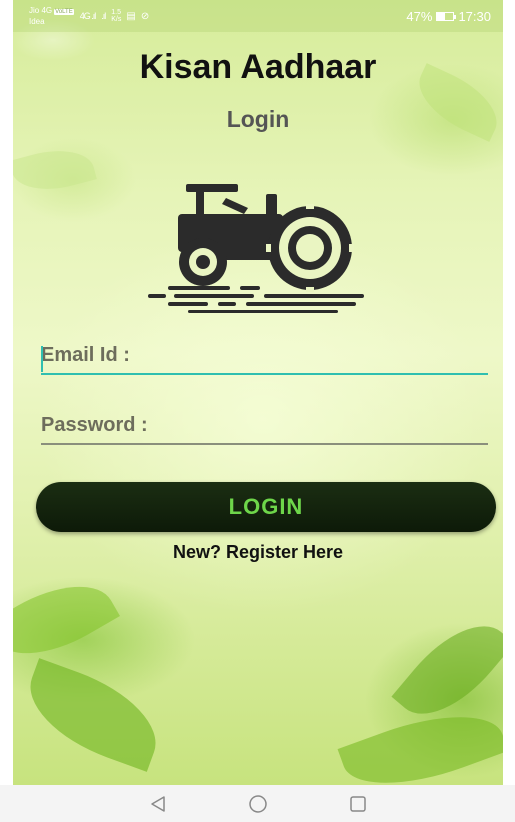 The image size is (515, 822). I want to click on tractor-icon, so click(256, 248).